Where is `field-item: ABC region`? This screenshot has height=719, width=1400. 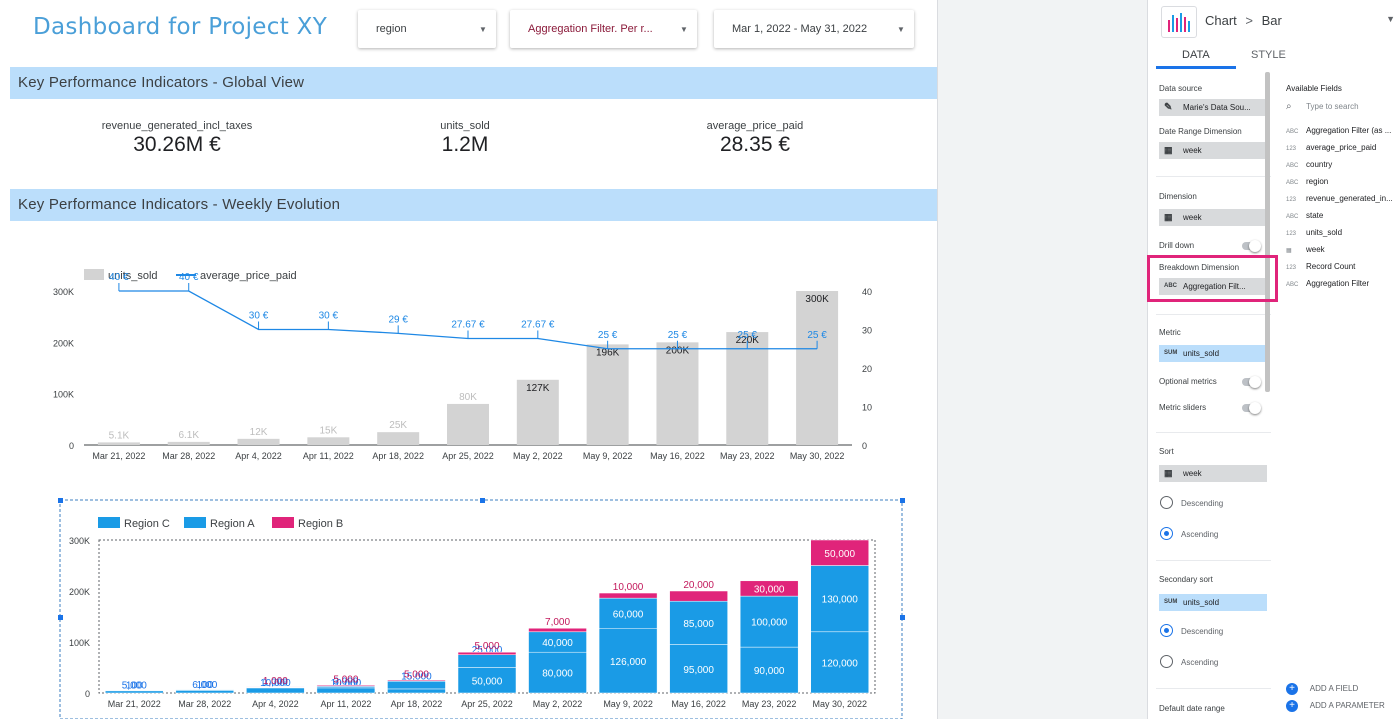
field-item: ABC region is located at coordinates (1307, 181).